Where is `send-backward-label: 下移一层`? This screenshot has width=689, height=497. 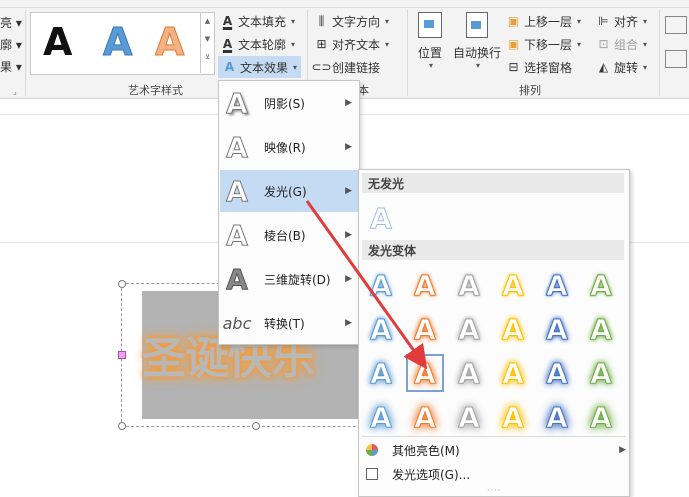 send-backward-label: 下移一层 is located at coordinates (548, 44).